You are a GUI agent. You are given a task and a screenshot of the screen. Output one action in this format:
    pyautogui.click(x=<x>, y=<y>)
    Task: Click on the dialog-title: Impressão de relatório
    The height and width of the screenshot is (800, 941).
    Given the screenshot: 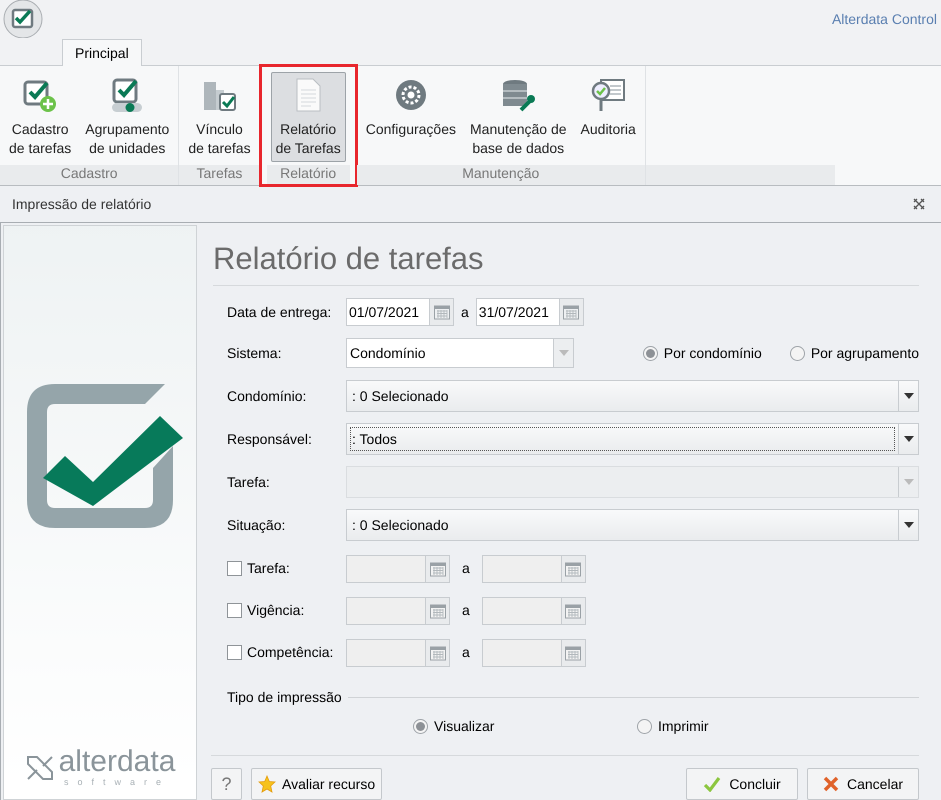 What is the action you would take?
    pyautogui.click(x=82, y=204)
    